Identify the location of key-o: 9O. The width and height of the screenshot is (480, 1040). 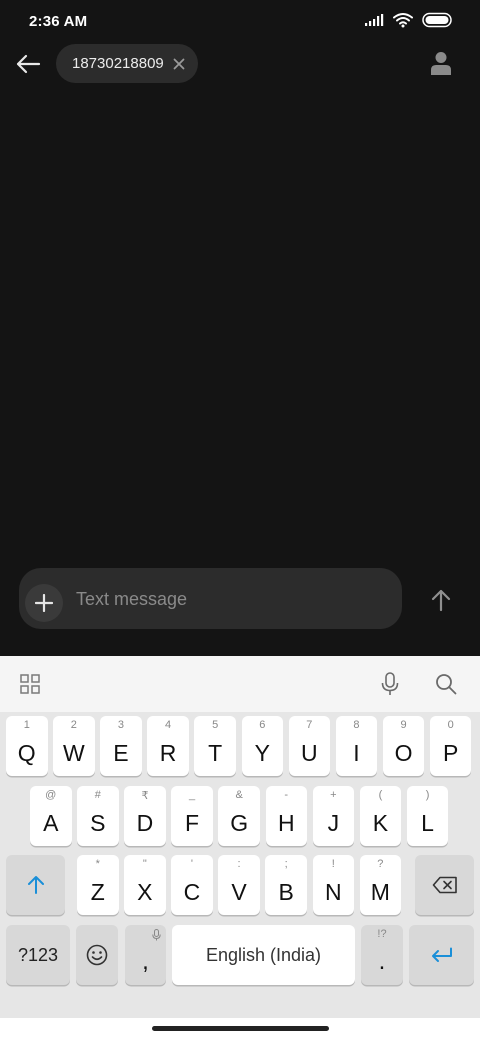
(403, 746).